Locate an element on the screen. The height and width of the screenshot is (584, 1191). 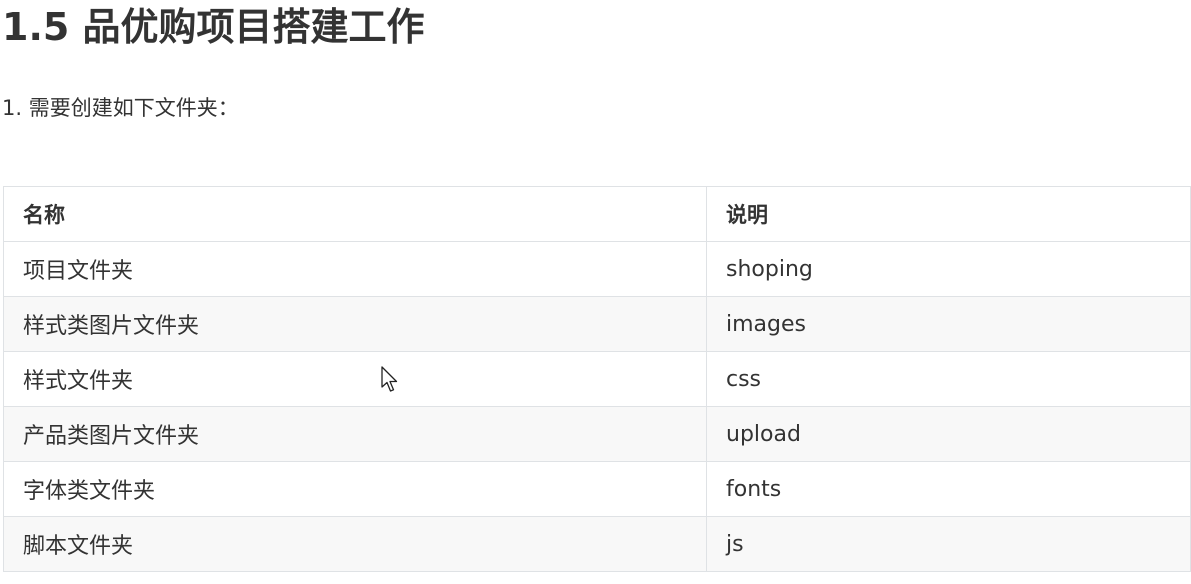
table-row: 字体类文件夹 fonts is located at coordinates (597, 489).